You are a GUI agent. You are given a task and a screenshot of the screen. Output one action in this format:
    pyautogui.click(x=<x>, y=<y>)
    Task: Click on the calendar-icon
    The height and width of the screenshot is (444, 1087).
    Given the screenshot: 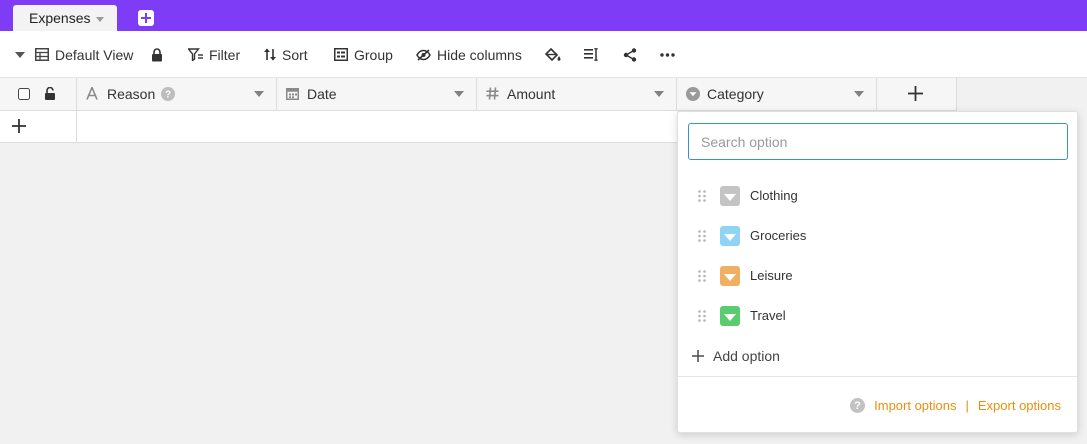 What is the action you would take?
    pyautogui.click(x=292, y=94)
    